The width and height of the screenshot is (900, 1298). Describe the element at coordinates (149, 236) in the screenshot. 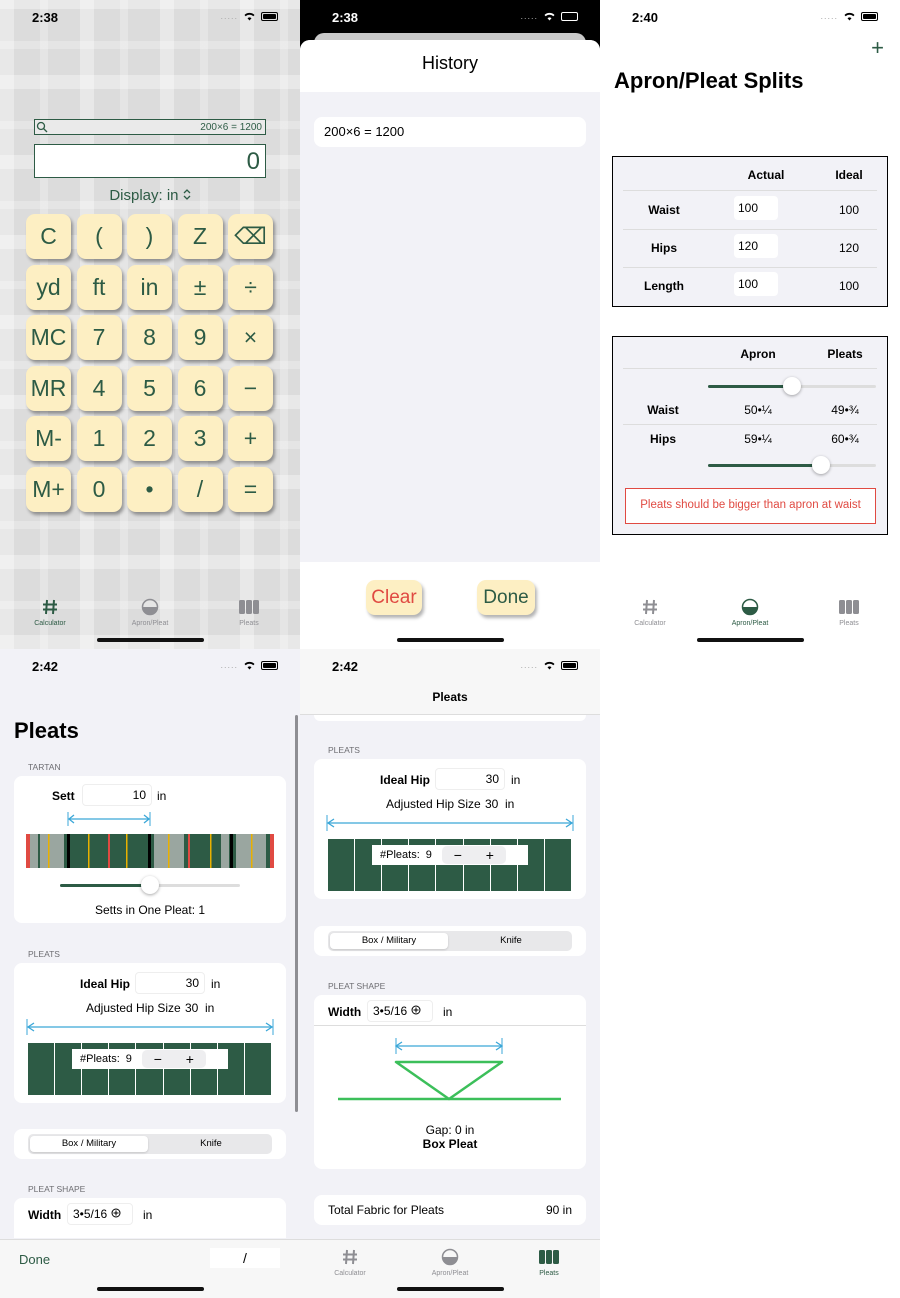

I see `calc-key: )` at that location.